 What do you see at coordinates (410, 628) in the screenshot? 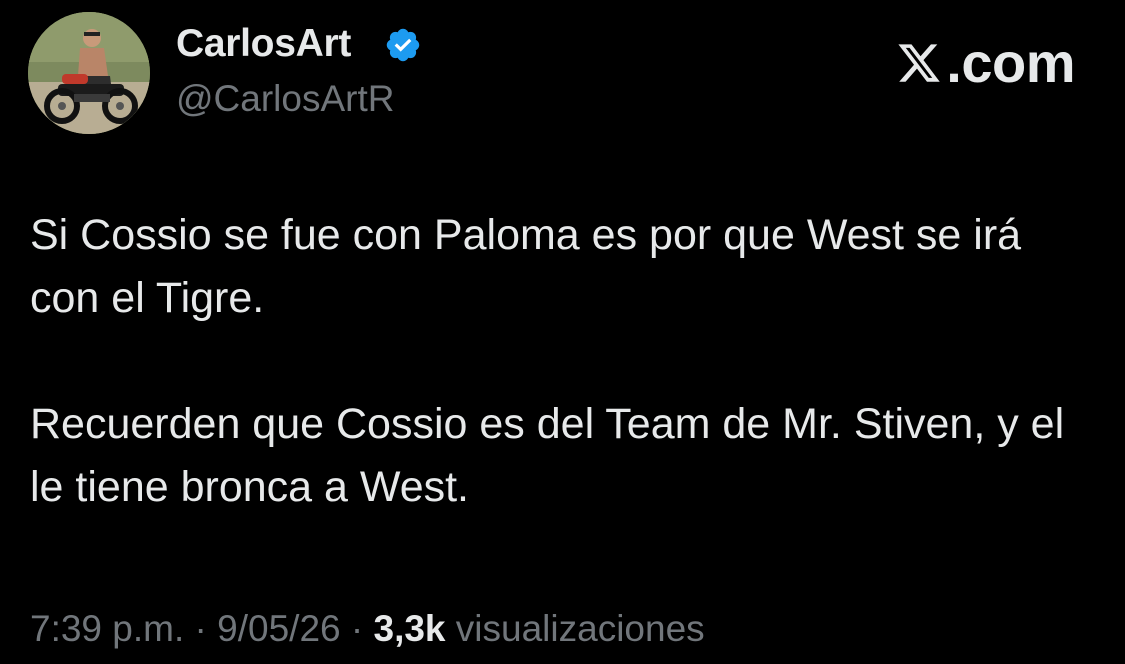
I see `views-count: 3,3k` at bounding box center [410, 628].